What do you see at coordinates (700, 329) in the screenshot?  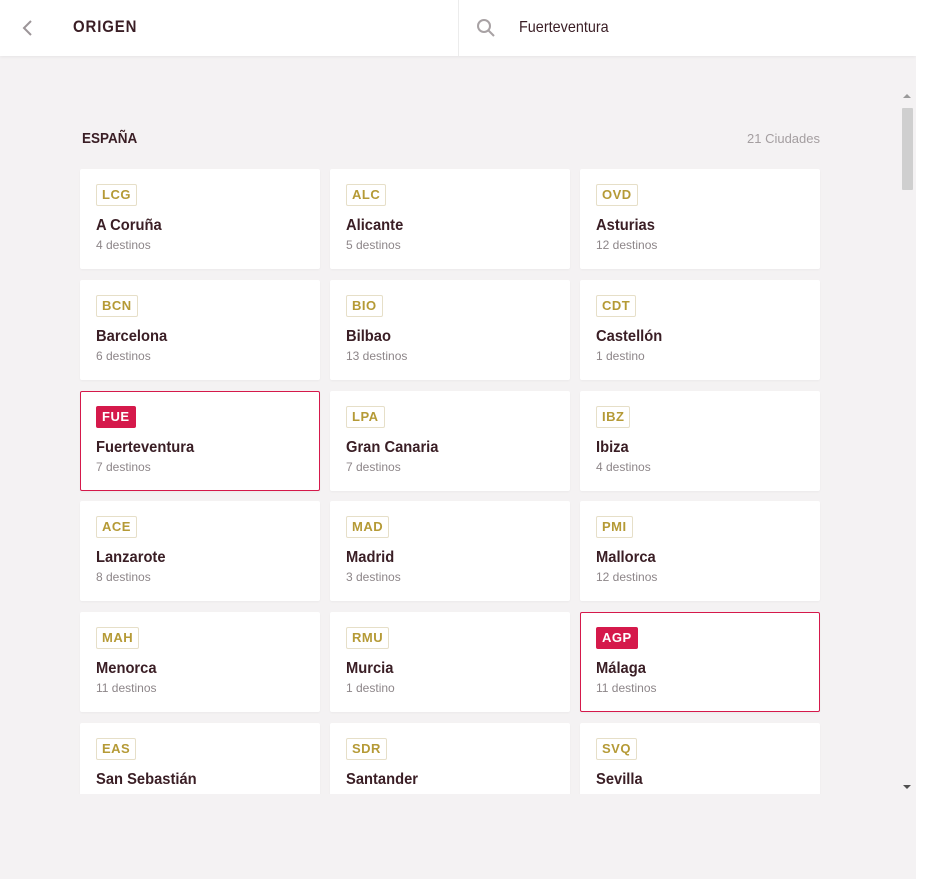 I see `city-card: CDT Castellón 1 destino` at bounding box center [700, 329].